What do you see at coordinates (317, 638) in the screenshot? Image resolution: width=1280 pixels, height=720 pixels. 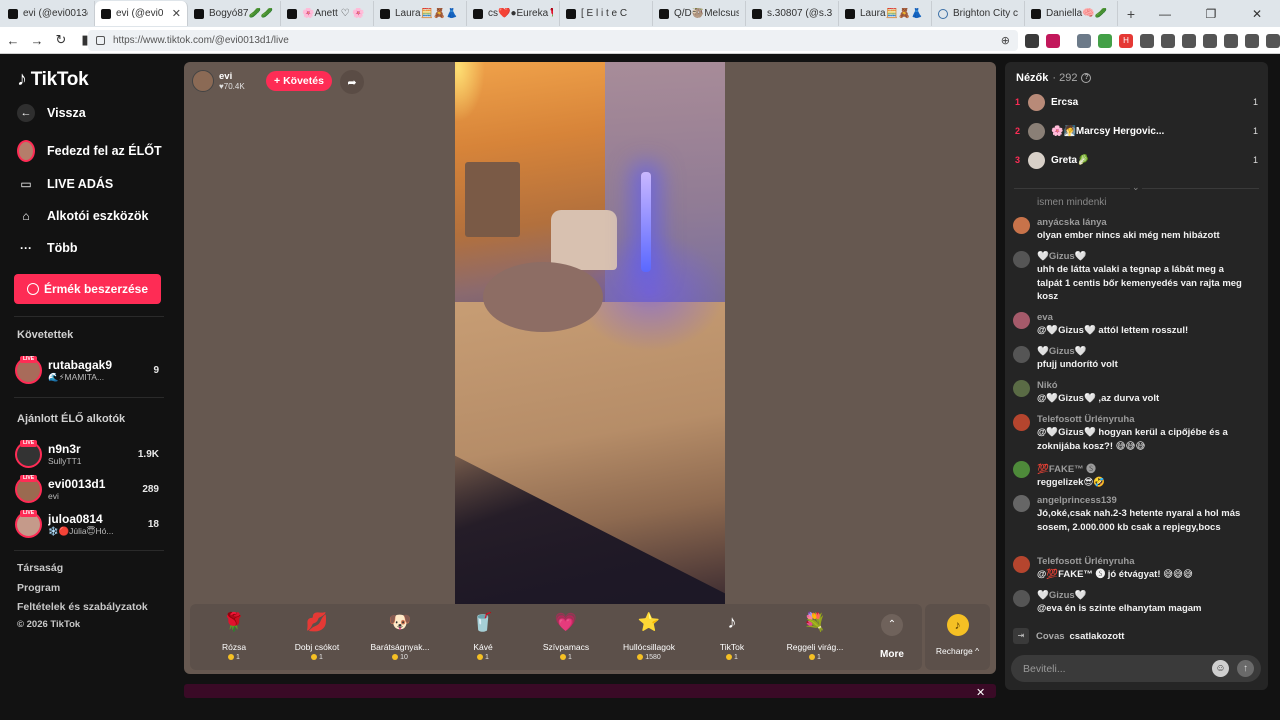 I see `gift-item: 💋 Dobj csókot 1` at bounding box center [317, 638].